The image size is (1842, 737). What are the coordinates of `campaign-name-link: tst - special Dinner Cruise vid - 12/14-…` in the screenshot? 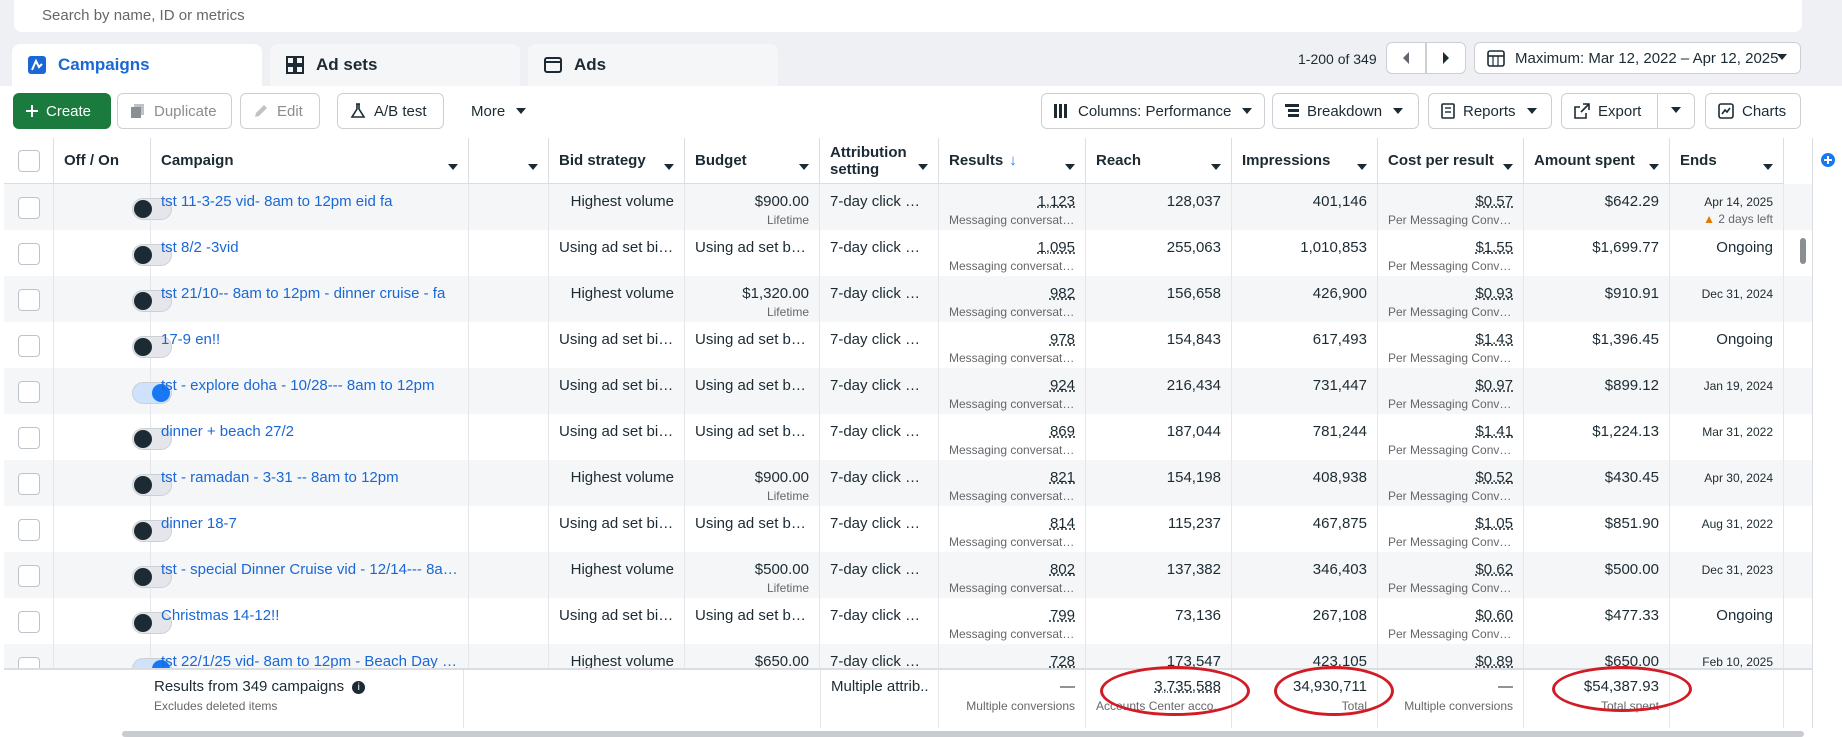 It's located at (309, 569).